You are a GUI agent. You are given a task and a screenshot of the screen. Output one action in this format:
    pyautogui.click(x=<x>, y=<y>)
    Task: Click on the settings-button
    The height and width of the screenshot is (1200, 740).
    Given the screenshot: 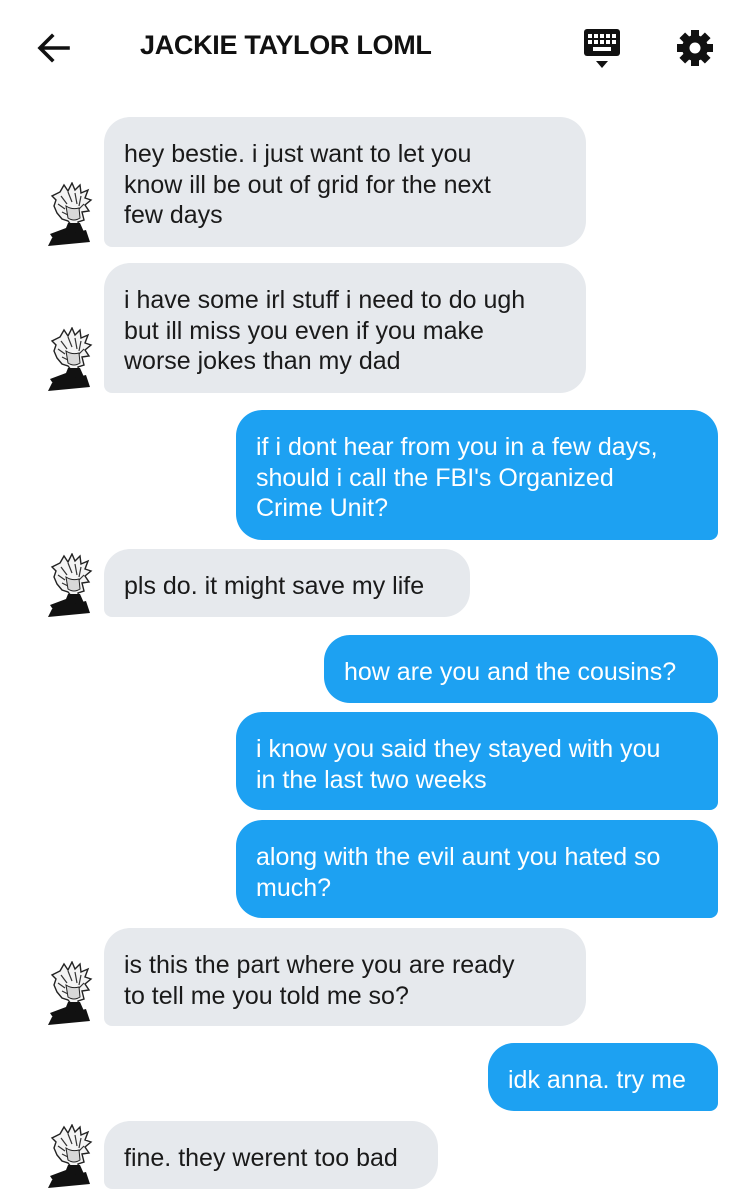 What is the action you would take?
    pyautogui.click(x=695, y=48)
    